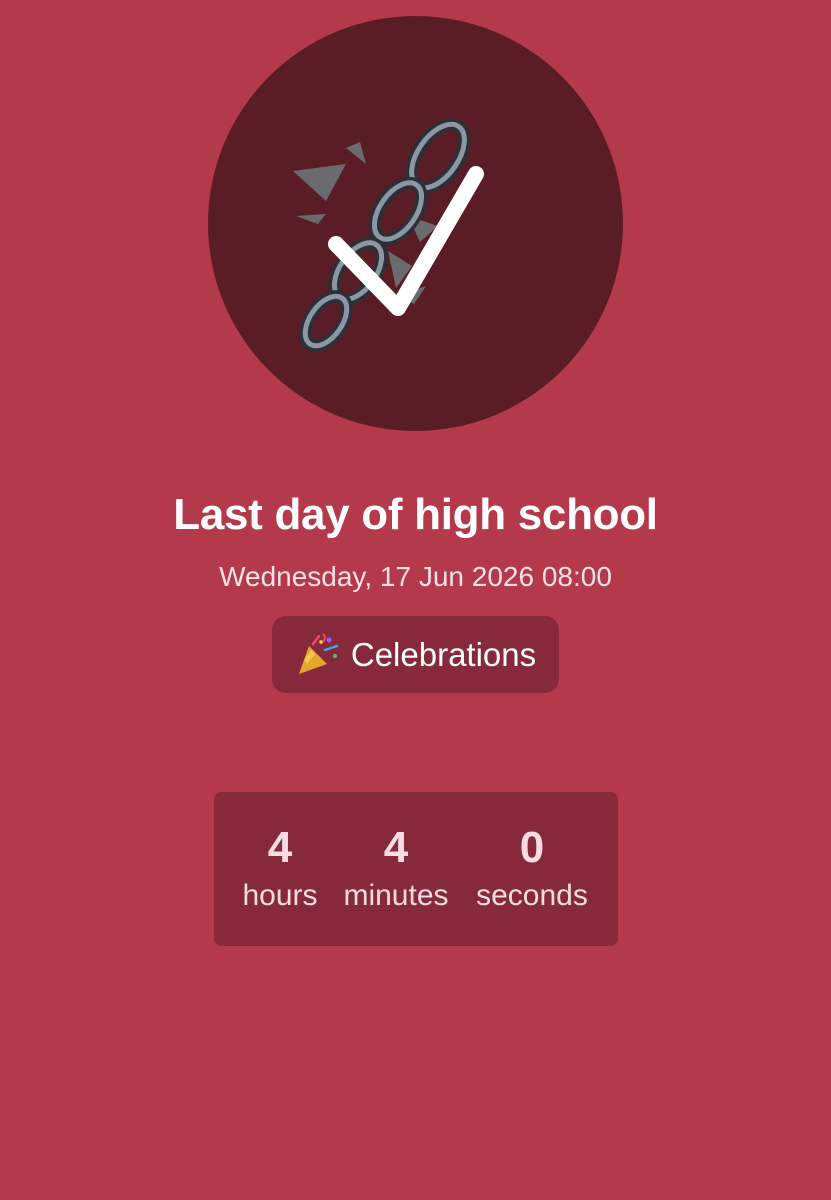 The image size is (831, 1200). What do you see at coordinates (388, 234) in the screenshot?
I see `broken-chain-checkmark-icon` at bounding box center [388, 234].